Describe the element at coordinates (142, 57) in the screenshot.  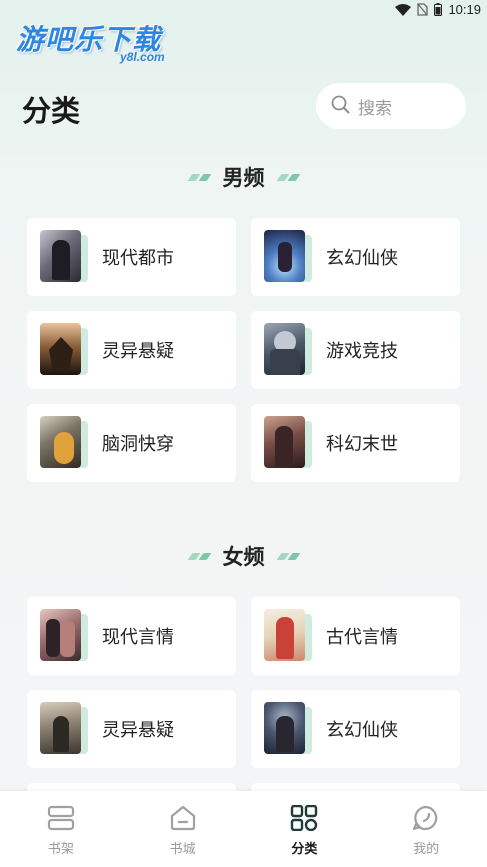
I see `logo-sub-text: y8l.com` at that location.